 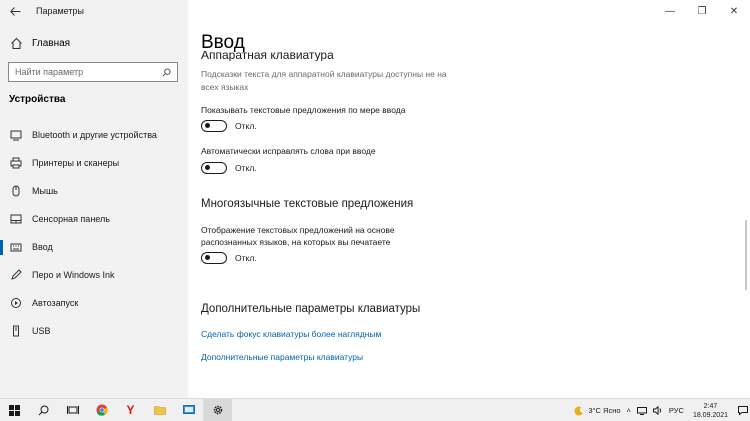 What do you see at coordinates (16, 219) in the screenshot?
I see `touchpad-icon` at bounding box center [16, 219].